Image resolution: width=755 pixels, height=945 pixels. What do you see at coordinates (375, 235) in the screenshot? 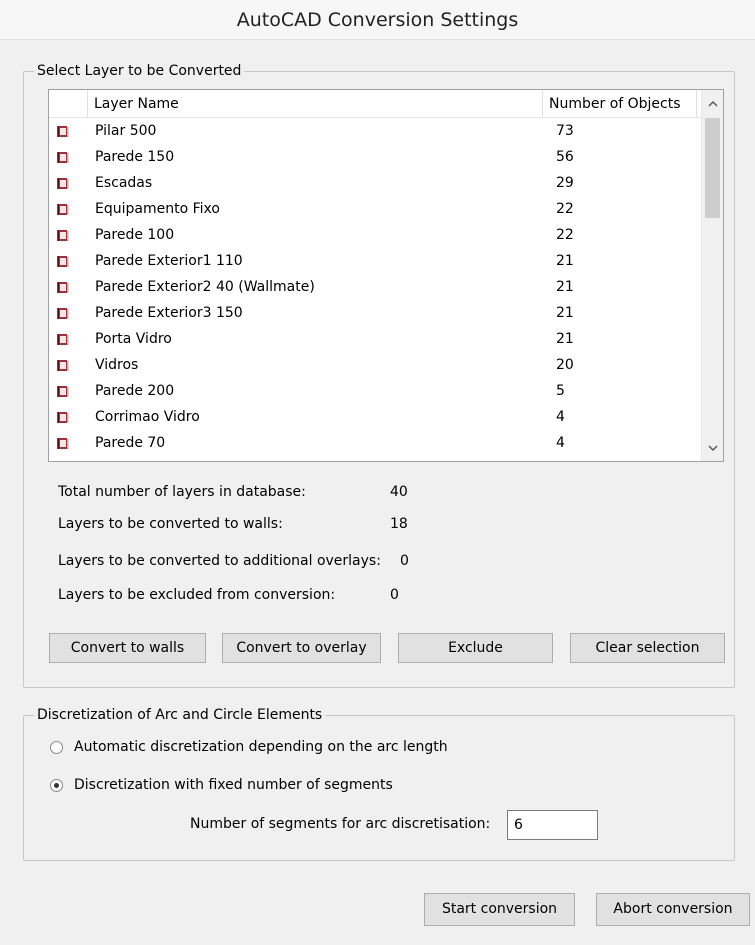
I see `layer-row: Parede 100 22` at bounding box center [375, 235].